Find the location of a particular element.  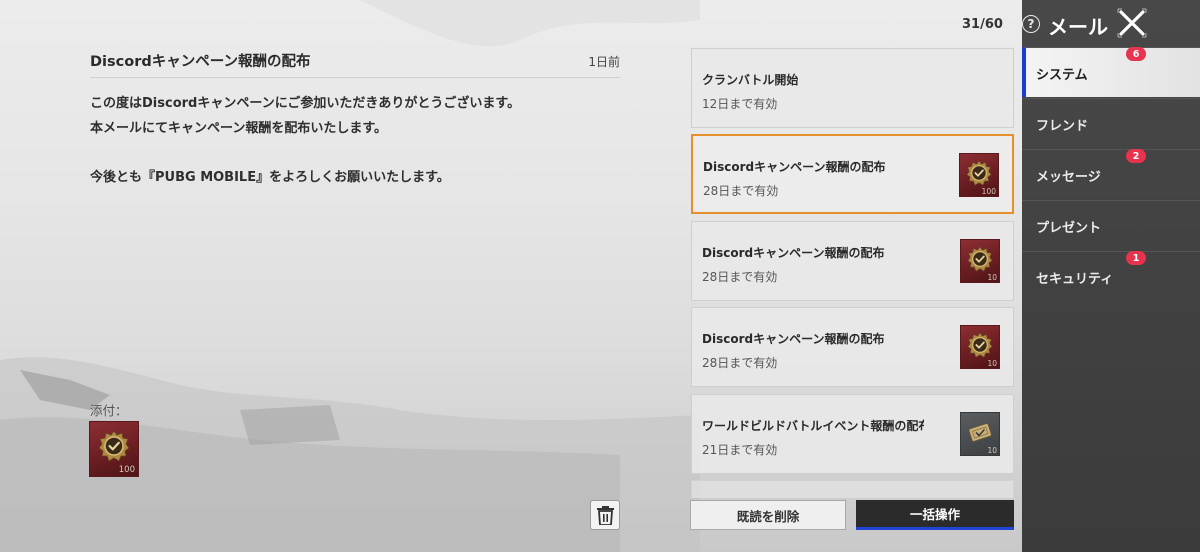

mail-subject: クランバトル開始 is located at coordinates (750, 80).